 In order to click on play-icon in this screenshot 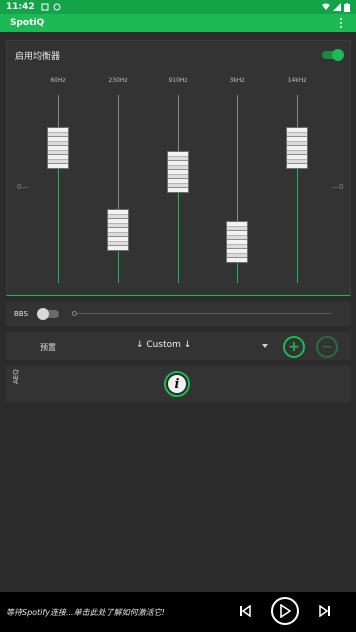, I will do `click(285, 611)`.